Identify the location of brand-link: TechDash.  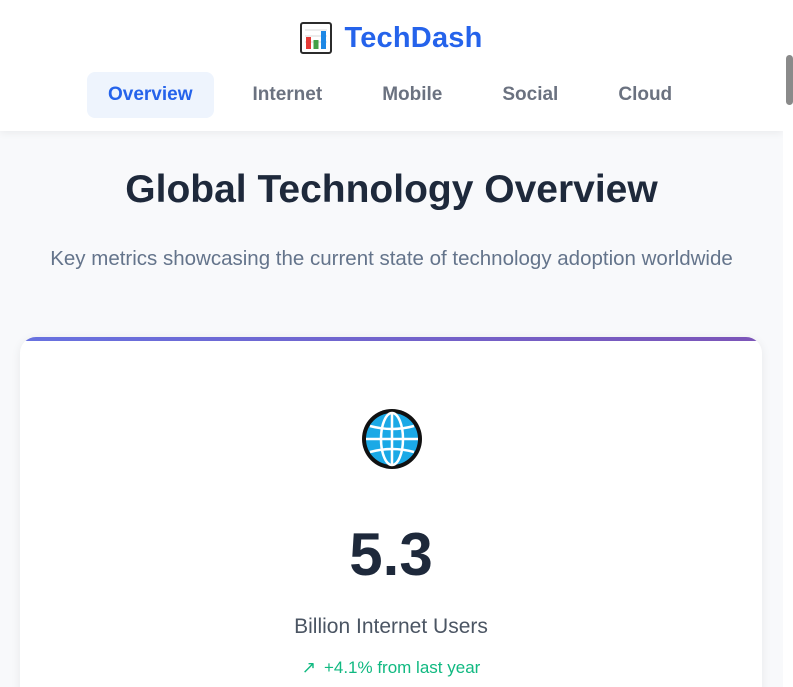
(391, 38).